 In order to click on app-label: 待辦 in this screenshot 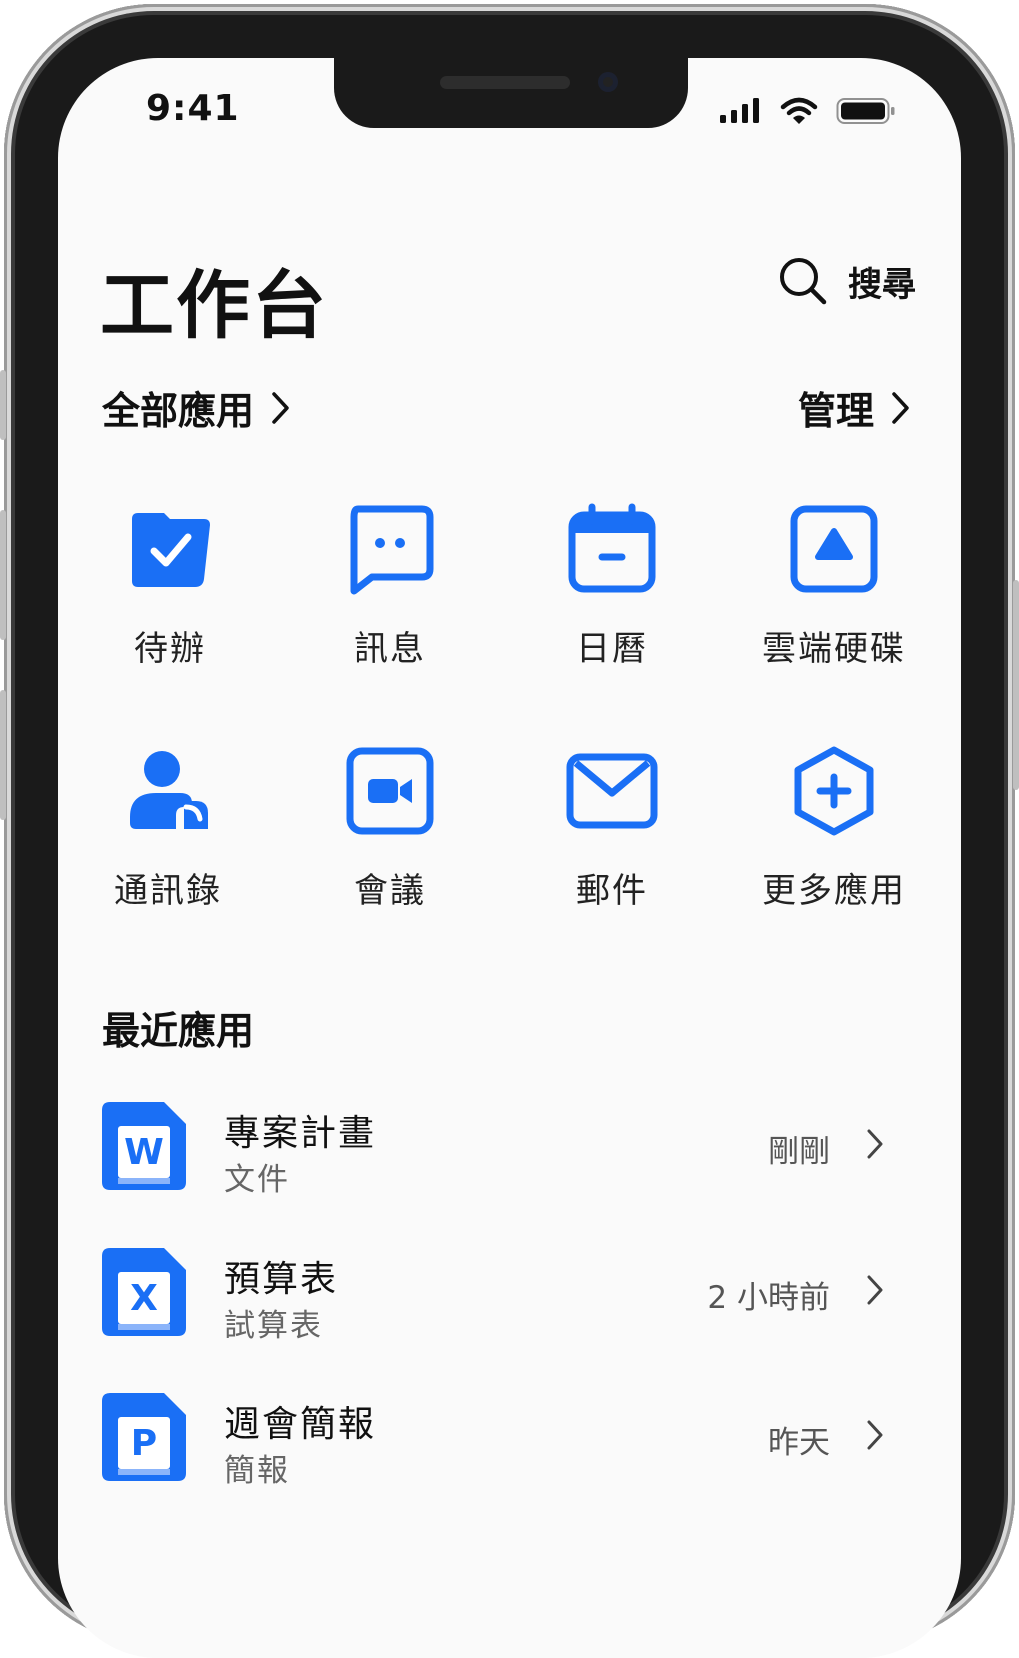, I will do `click(170, 649)`.